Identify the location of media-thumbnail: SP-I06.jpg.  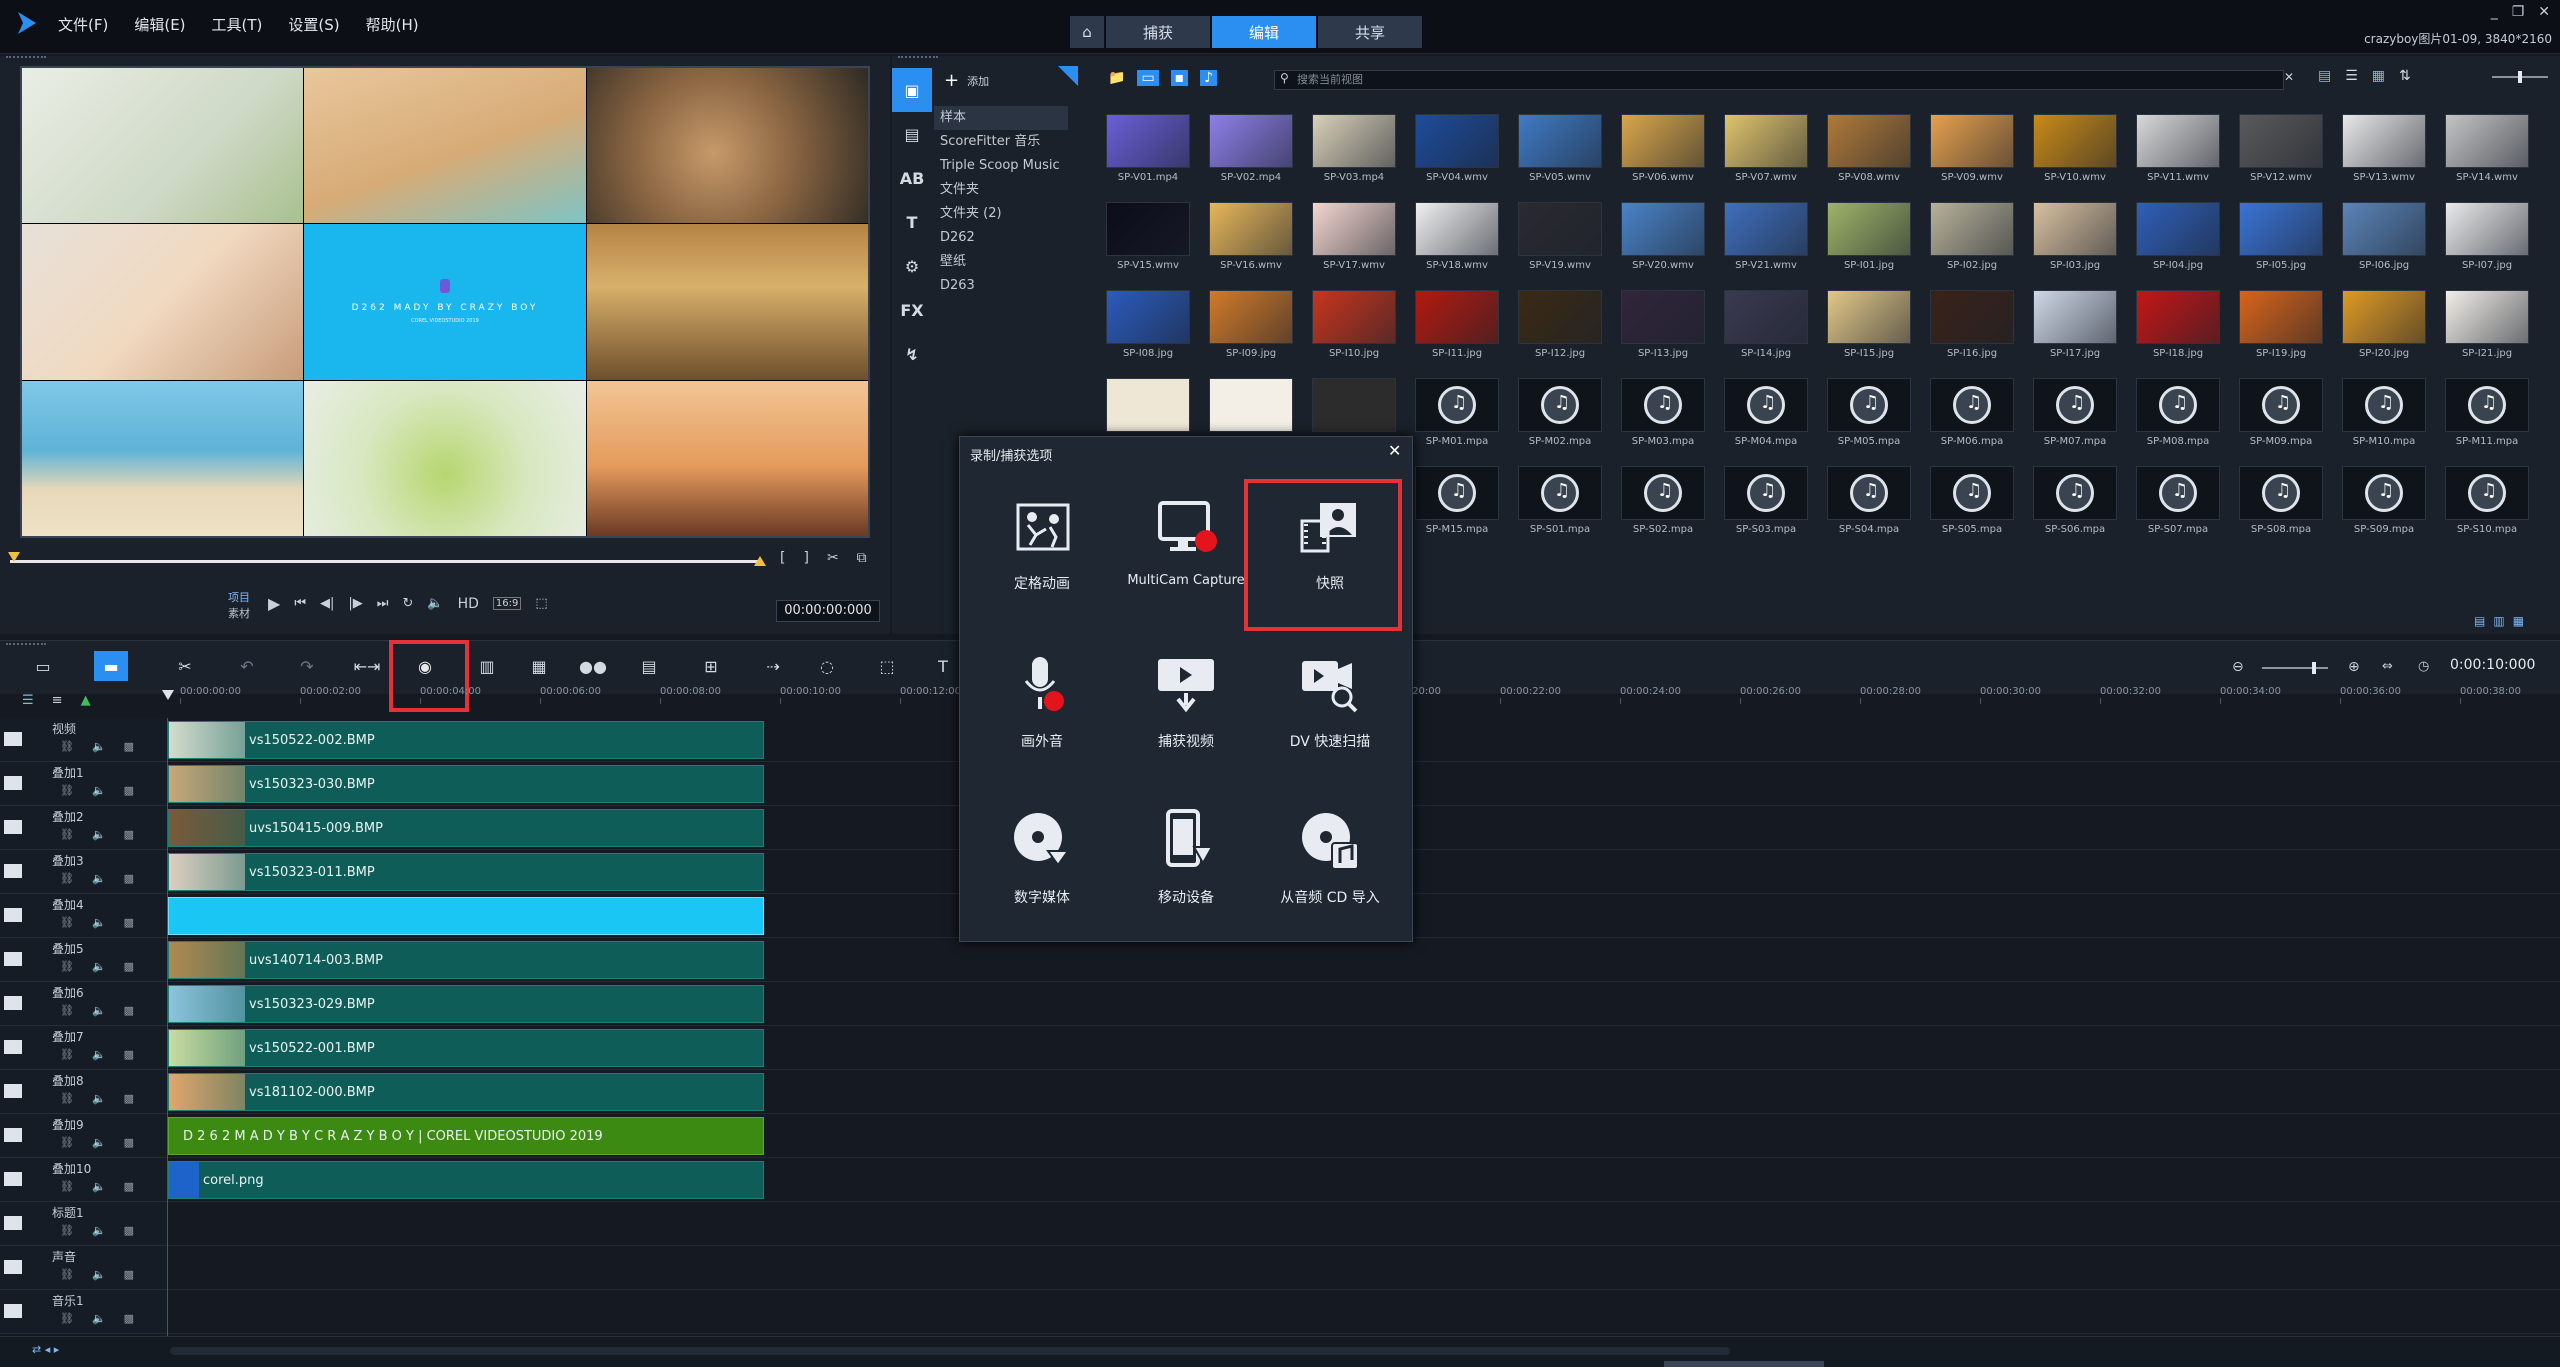
(2384, 243).